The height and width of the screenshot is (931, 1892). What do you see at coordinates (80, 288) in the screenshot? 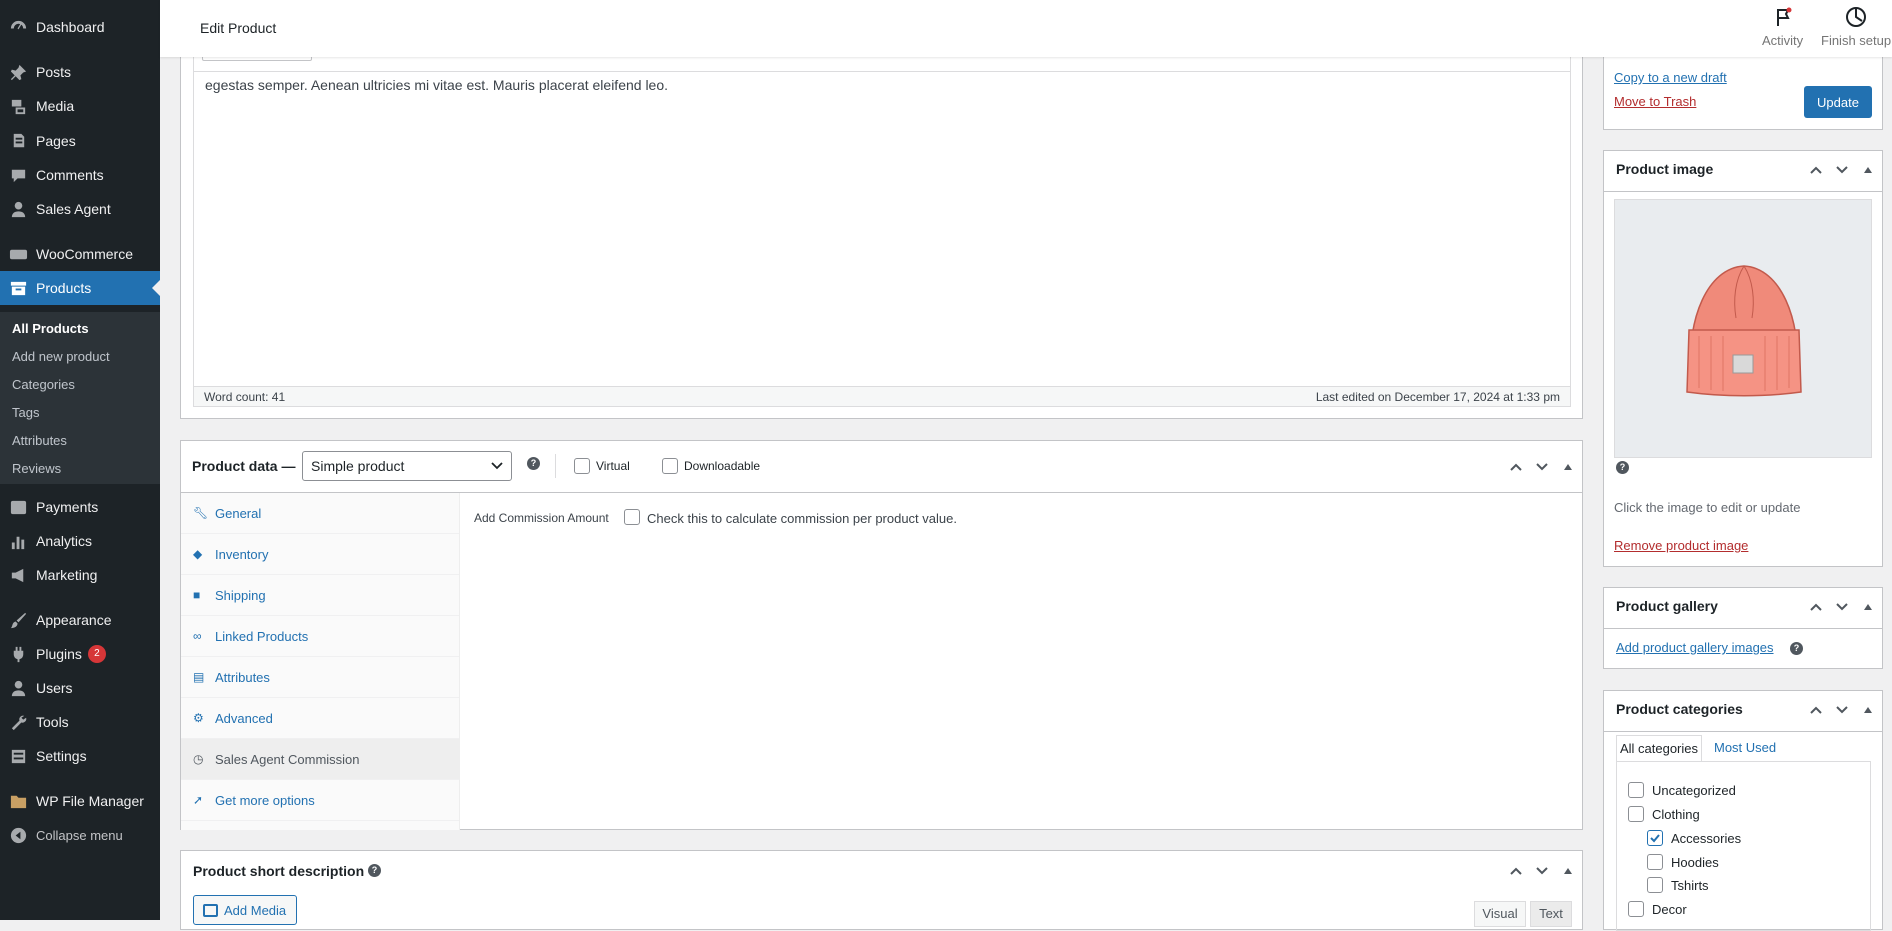
I see `menu-products: Products` at bounding box center [80, 288].